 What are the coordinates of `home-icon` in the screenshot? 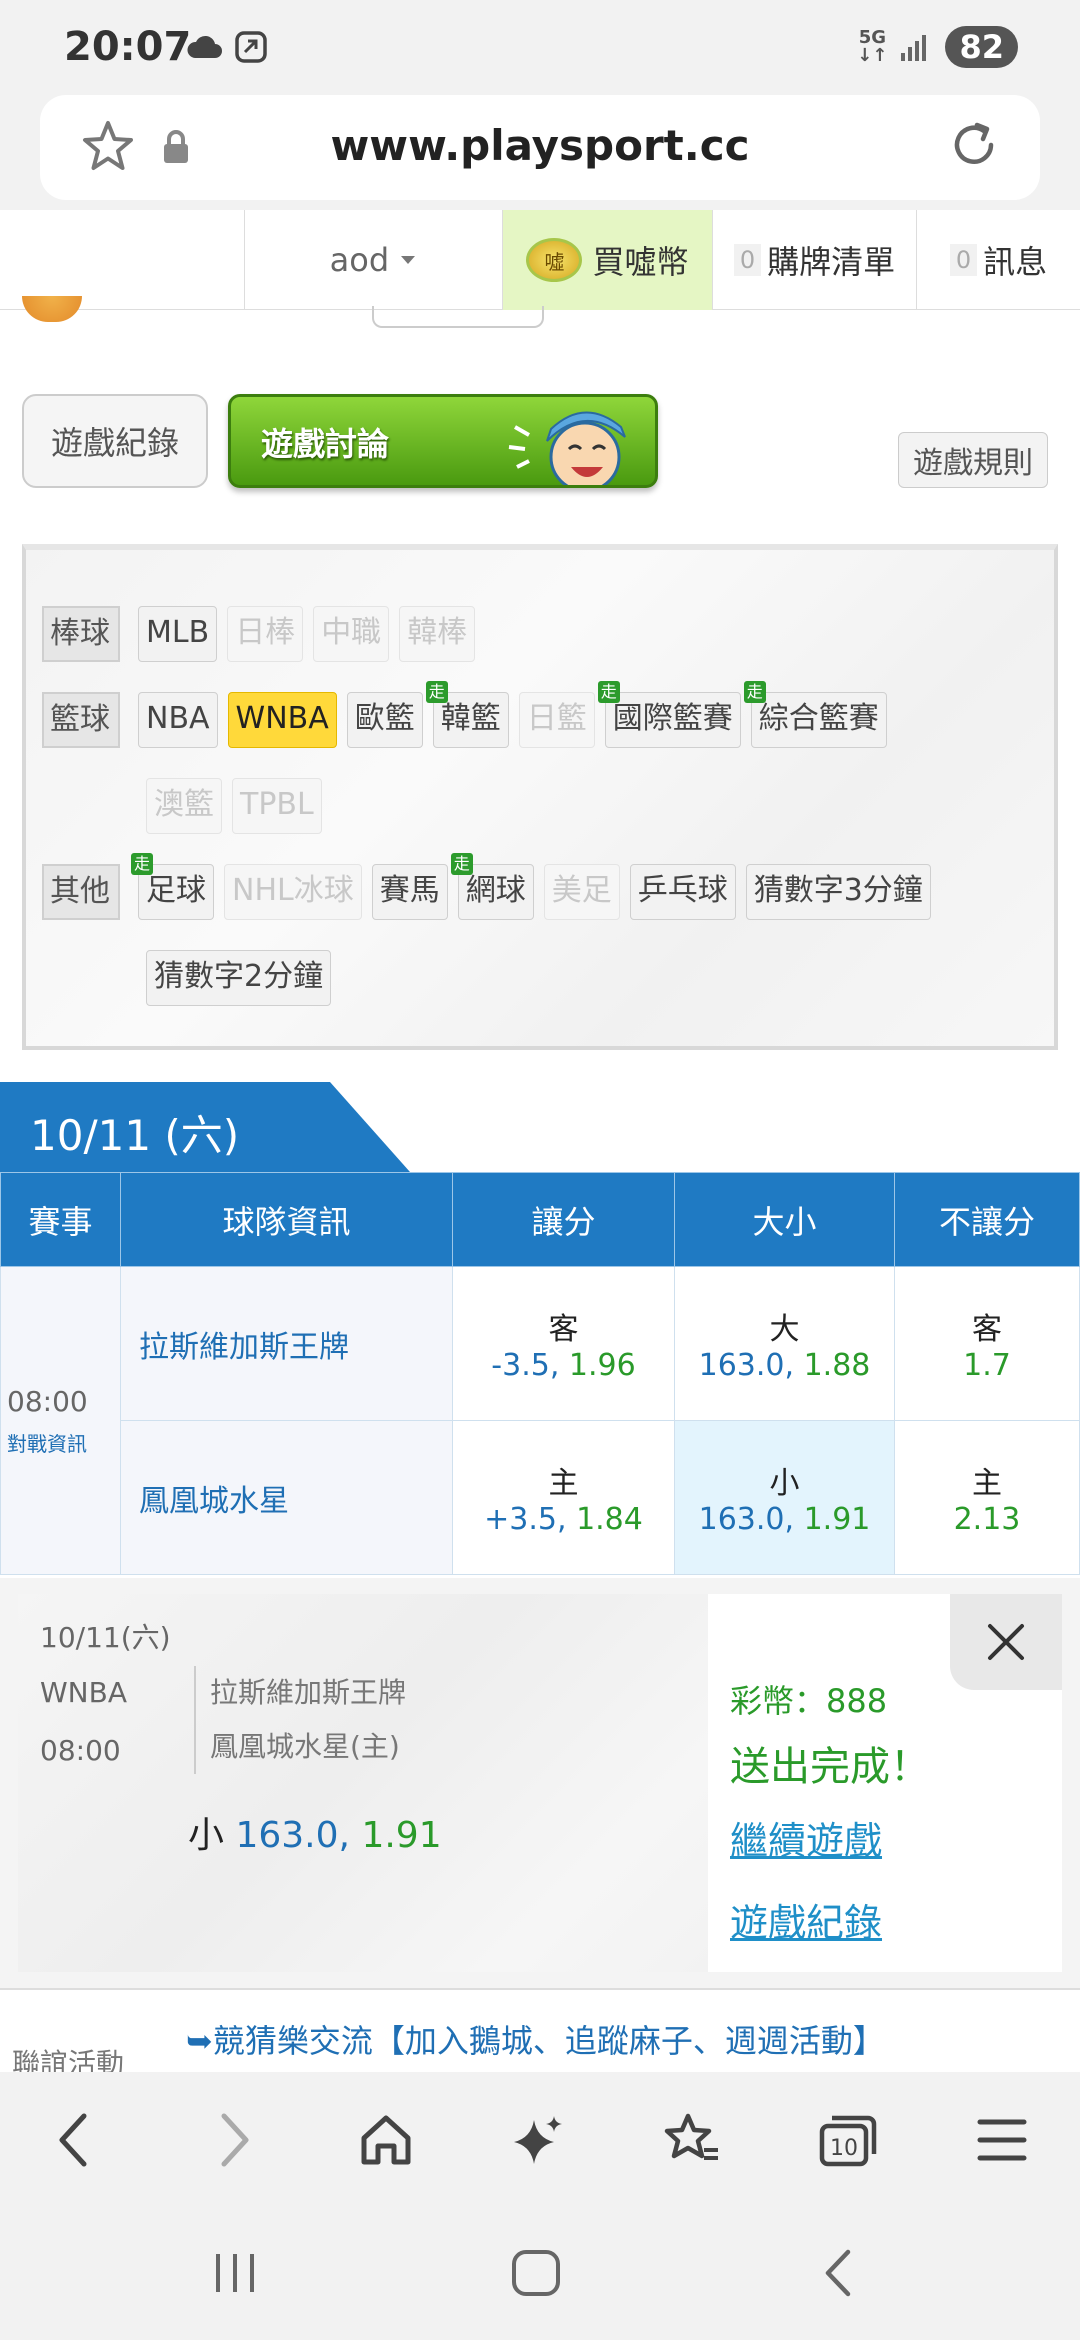 It's located at (386, 2140).